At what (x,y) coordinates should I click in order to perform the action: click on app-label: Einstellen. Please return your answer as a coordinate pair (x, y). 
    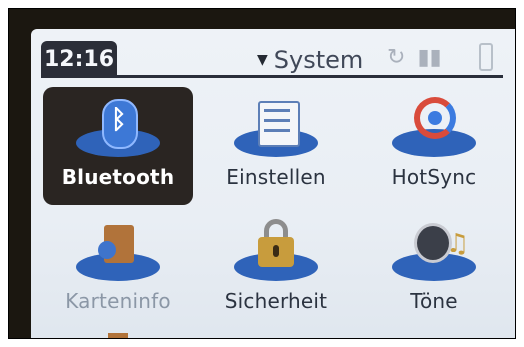
    Looking at the image, I should click on (276, 177).